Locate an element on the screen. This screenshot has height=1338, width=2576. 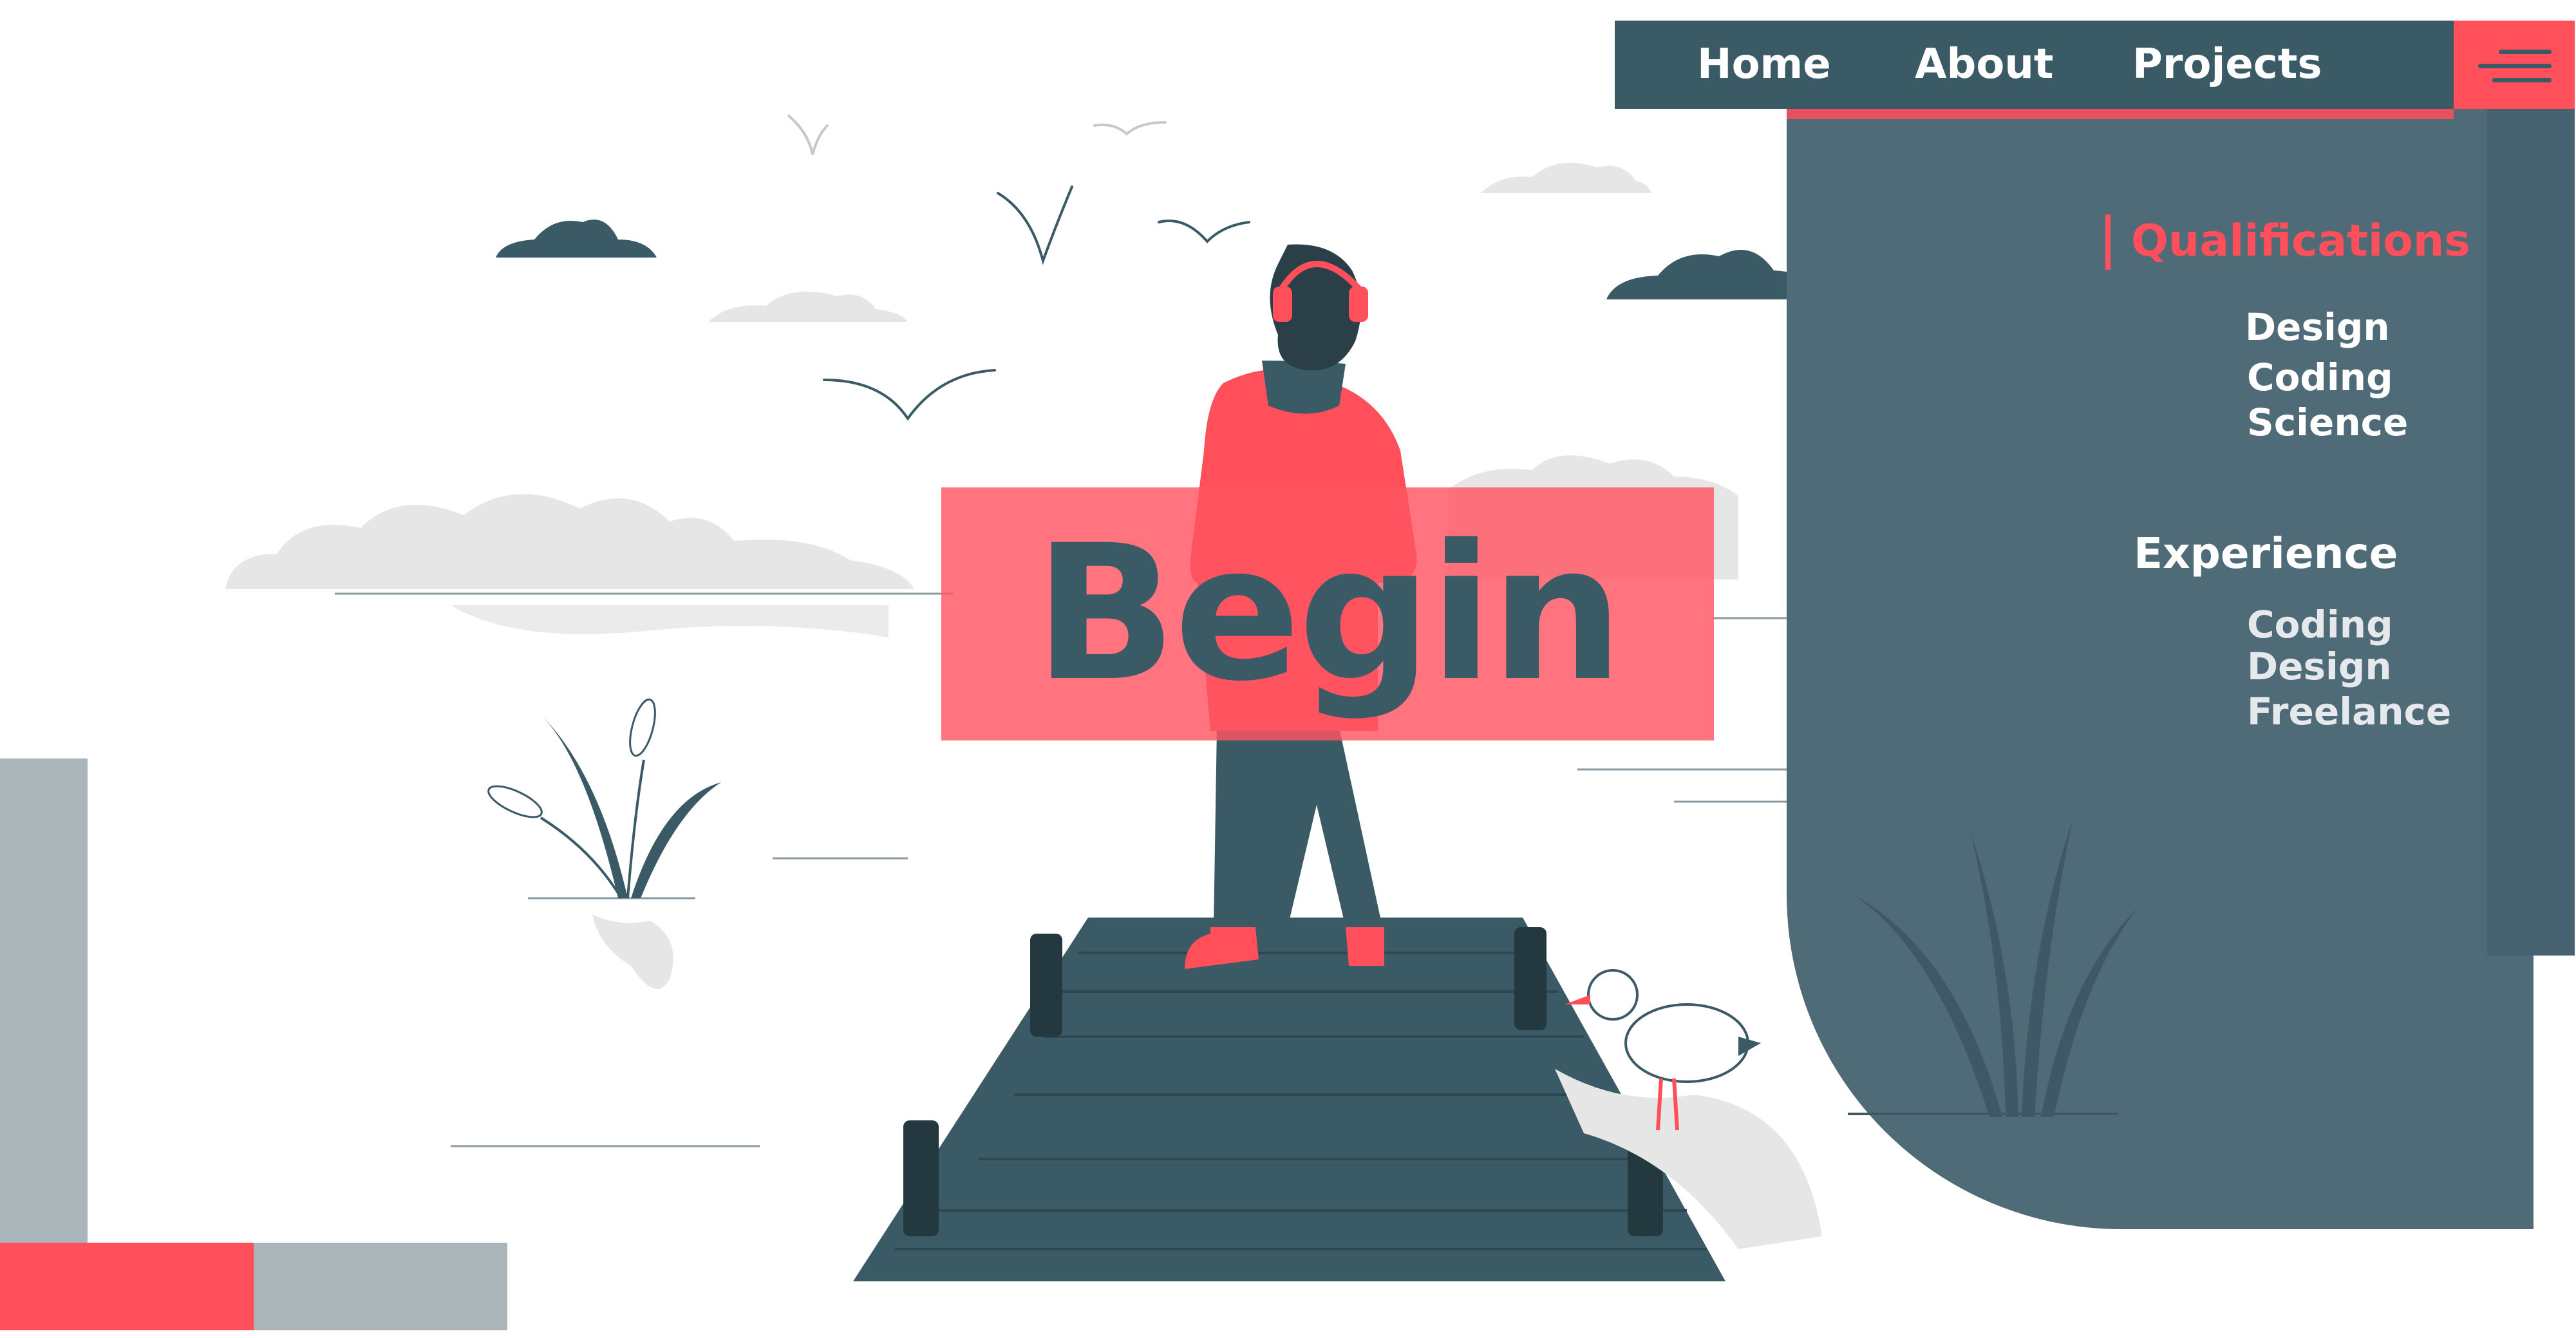
nav-about-link: About is located at coordinates (1984, 64).